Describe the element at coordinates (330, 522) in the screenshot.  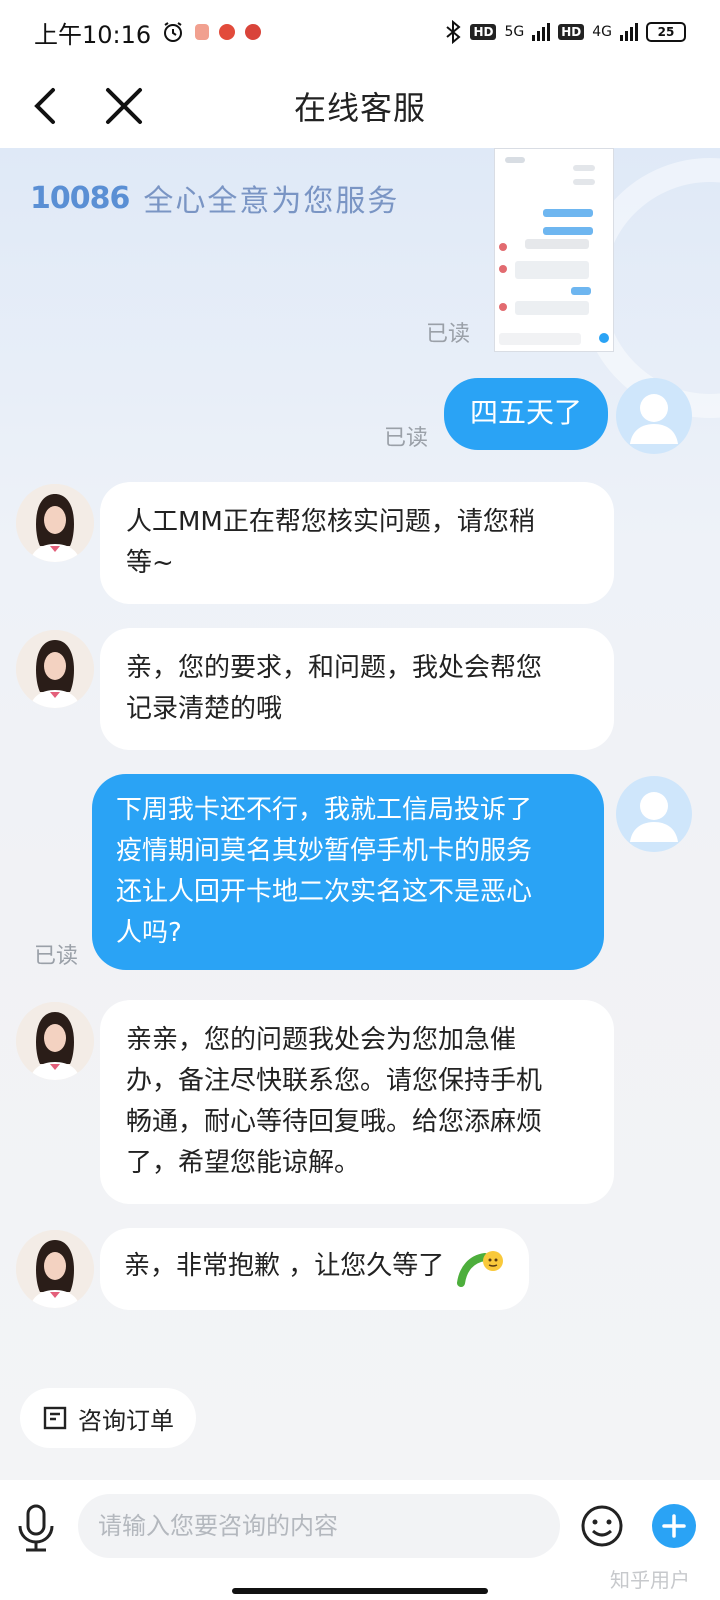
I see `message-line: 人工MM正在帮您核实问题，请您稍` at that location.